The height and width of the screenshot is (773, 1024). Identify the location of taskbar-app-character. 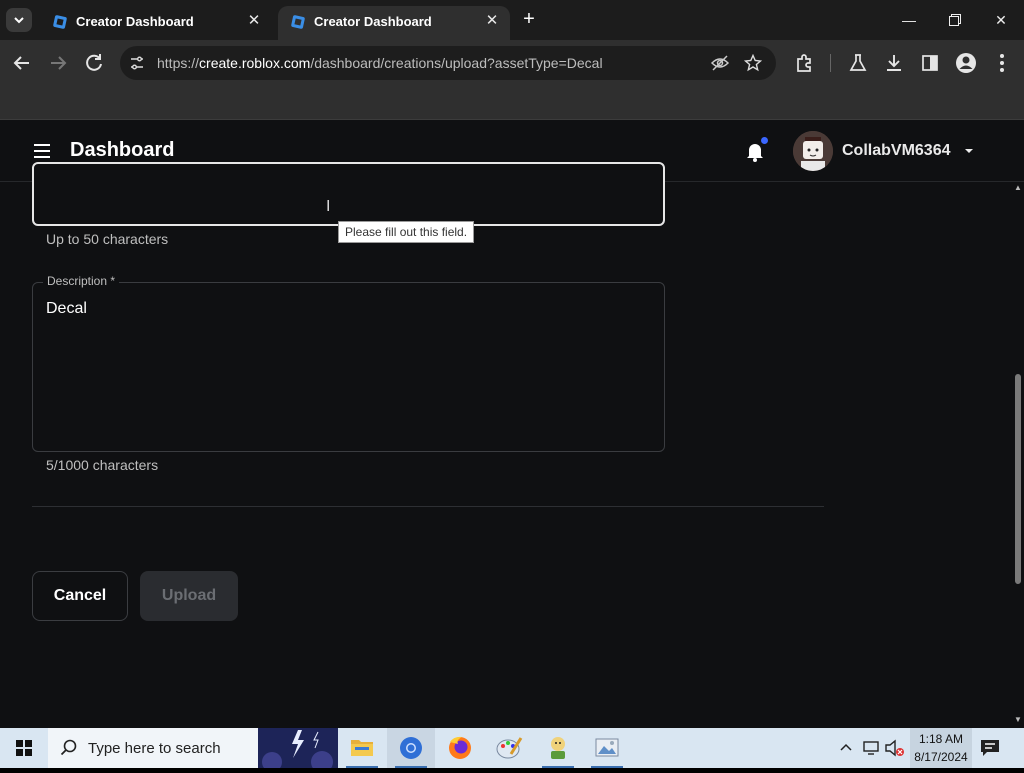
(558, 748).